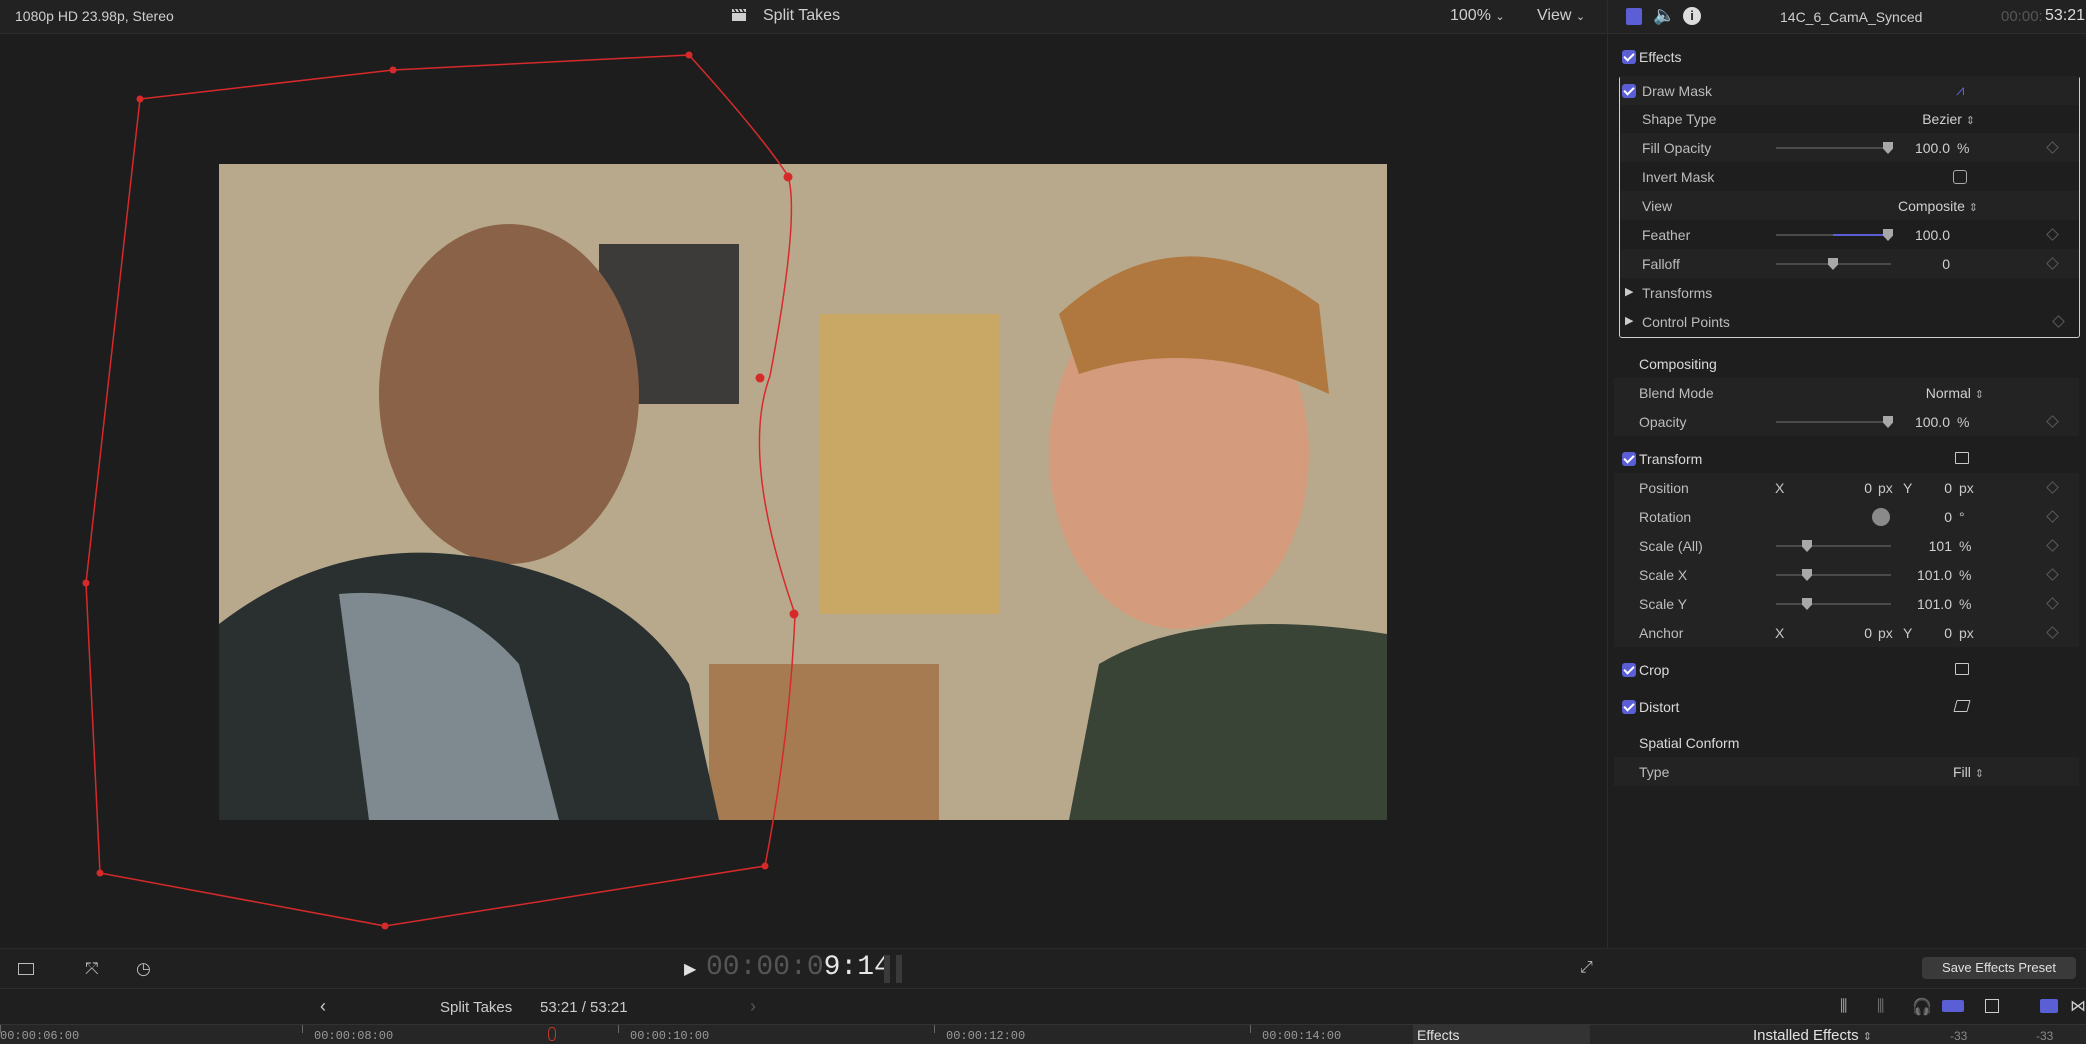 The height and width of the screenshot is (1044, 2086). Describe the element at coordinates (1833, 546) in the screenshot. I see `scale-all-slider` at that location.